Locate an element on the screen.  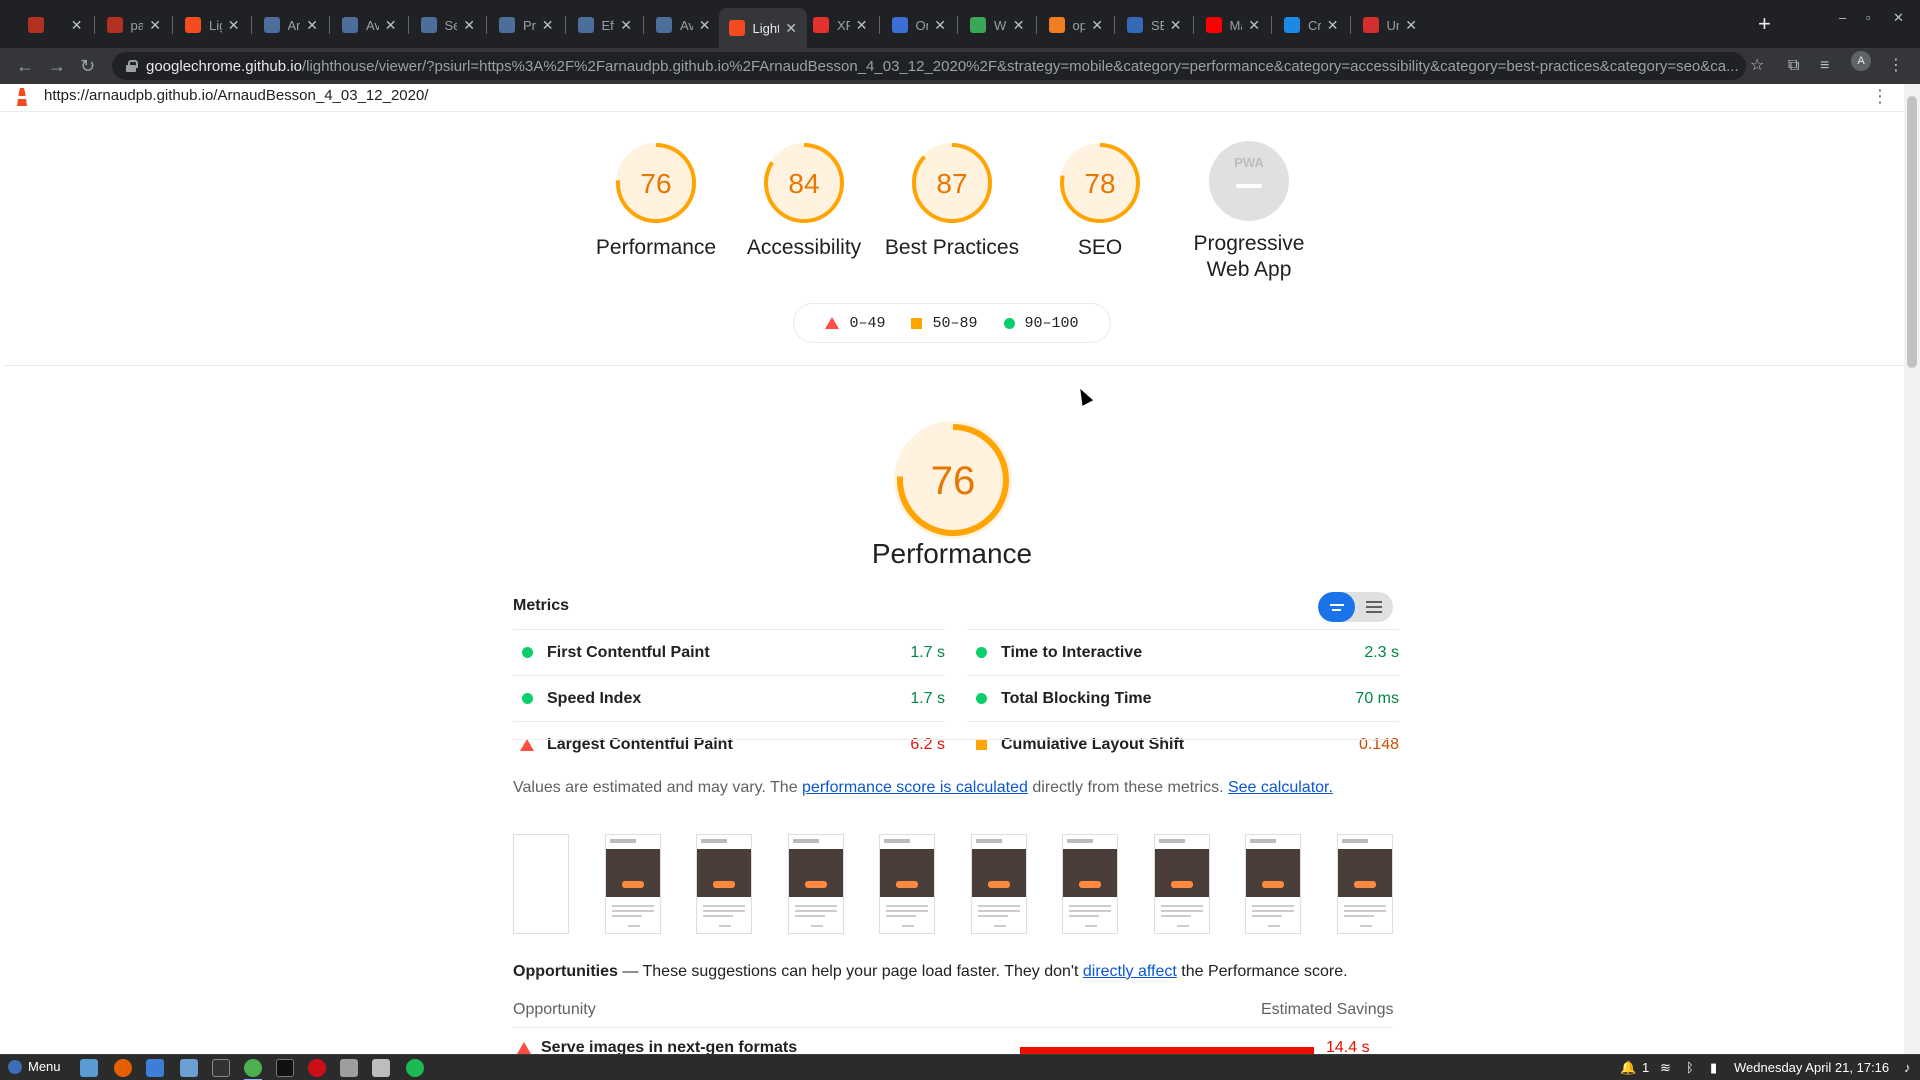
browser-tab: ✕ is located at coordinates (55, 25).